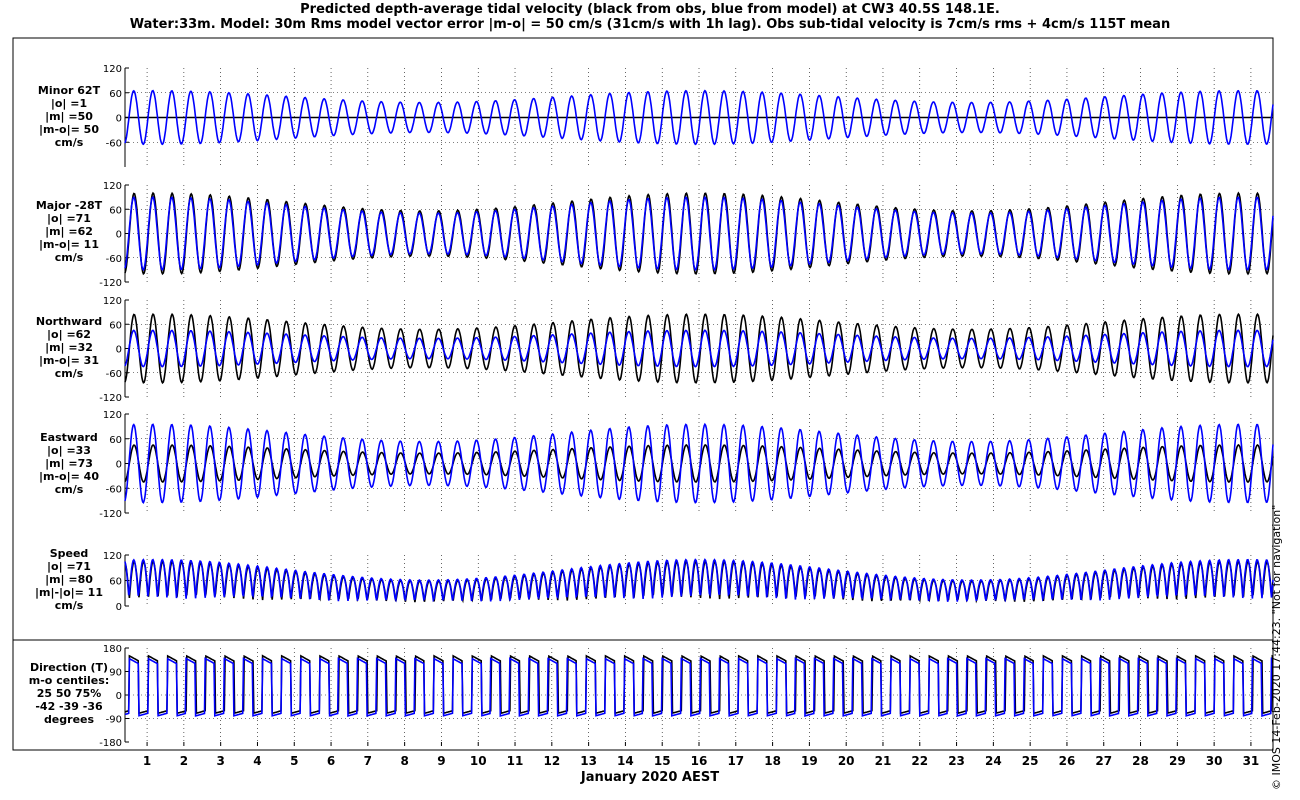 Image resolution: width=1300 pixels, height=800 pixels. I want to click on x-tick-label: 27, so click(1103, 761).